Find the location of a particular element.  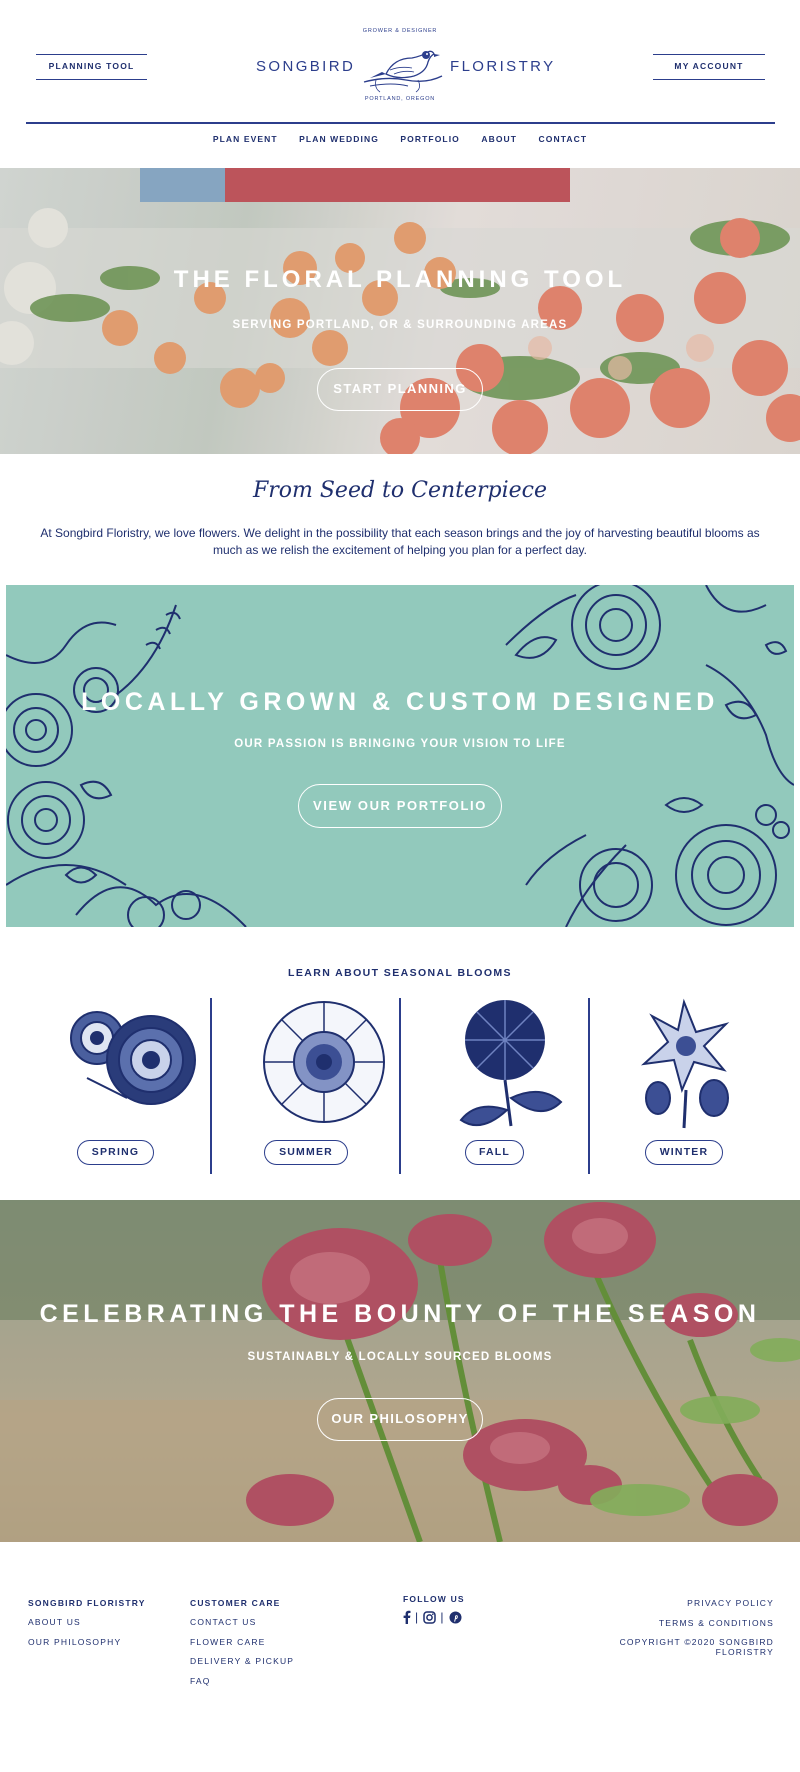

logo-tagline-top: GROWER & DESIGNER is located at coordinates (400, 31).